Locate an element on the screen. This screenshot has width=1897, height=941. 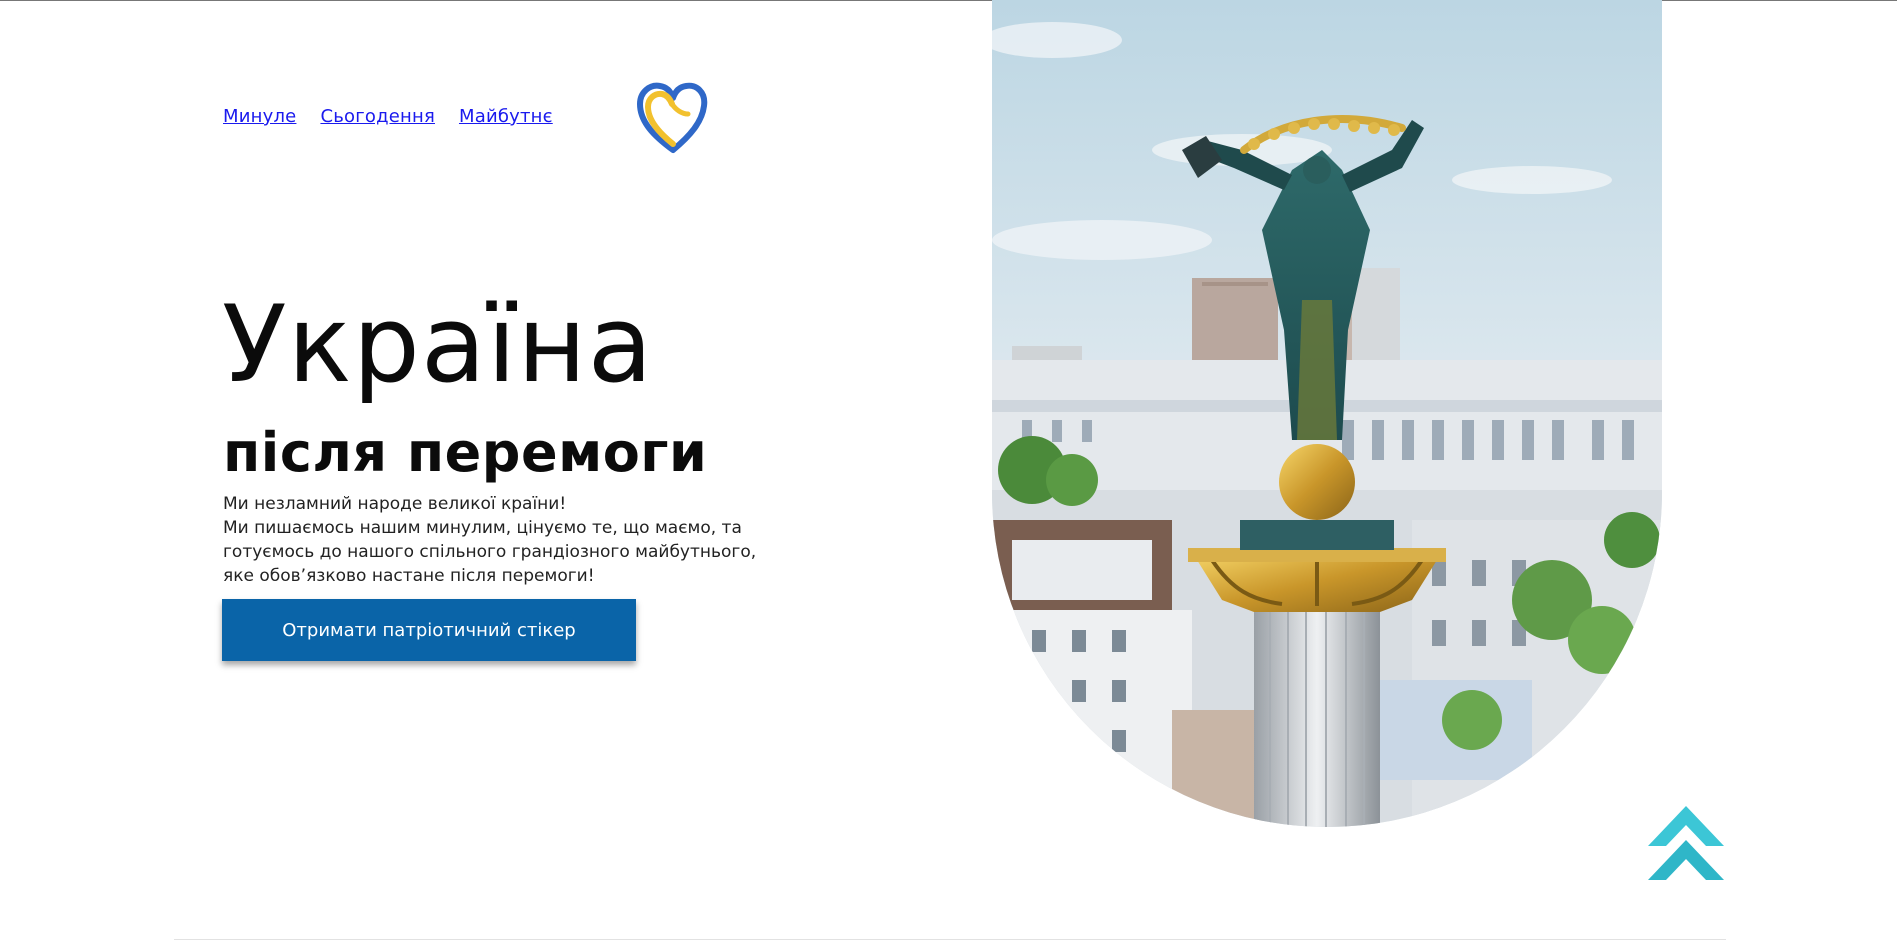
nav-link-present: Сьогодення is located at coordinates (377, 116).